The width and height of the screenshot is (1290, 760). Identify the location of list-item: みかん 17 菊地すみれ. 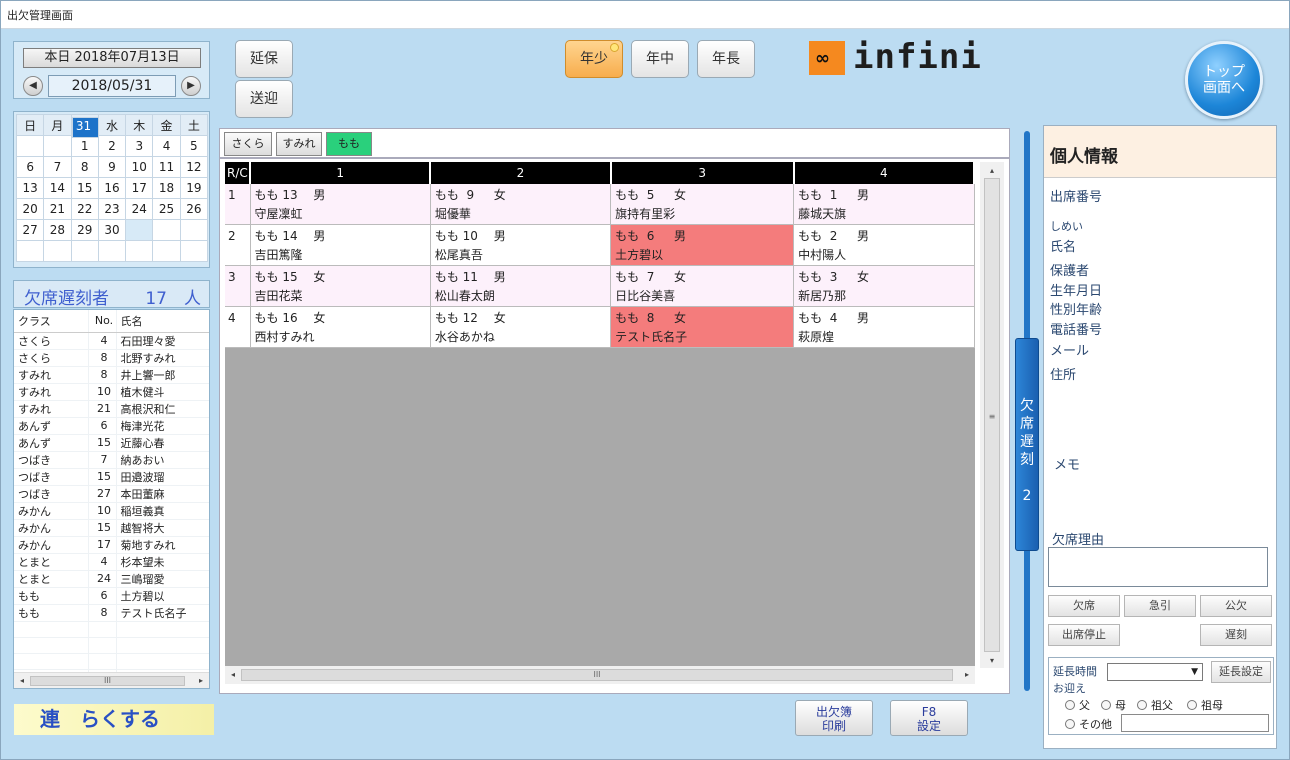
(111, 545).